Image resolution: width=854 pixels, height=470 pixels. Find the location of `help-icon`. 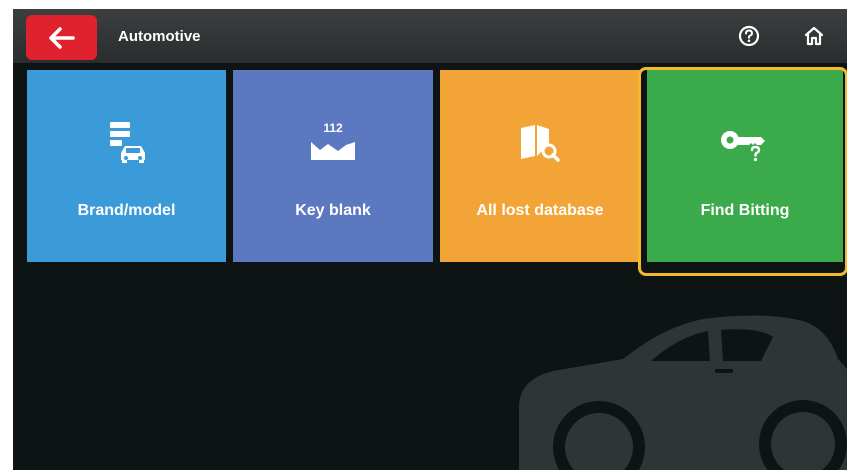

help-icon is located at coordinates (749, 36).